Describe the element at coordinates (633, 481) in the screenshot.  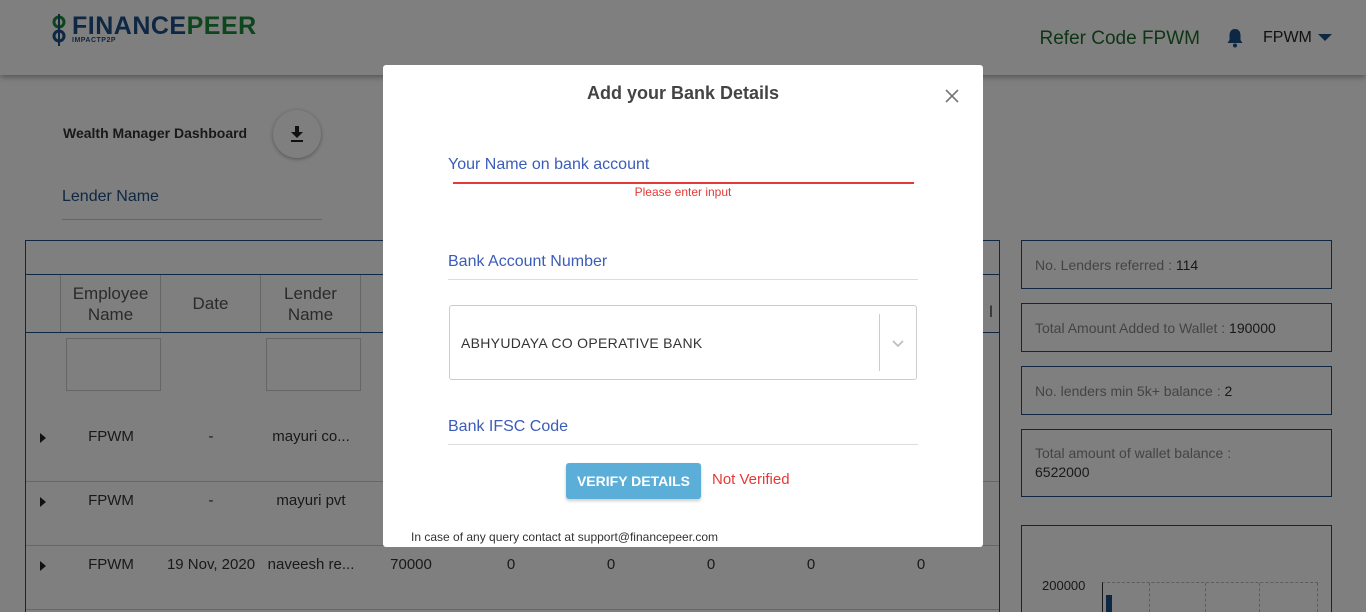
I see `verify-details-button: VERIFY DETAILS` at that location.